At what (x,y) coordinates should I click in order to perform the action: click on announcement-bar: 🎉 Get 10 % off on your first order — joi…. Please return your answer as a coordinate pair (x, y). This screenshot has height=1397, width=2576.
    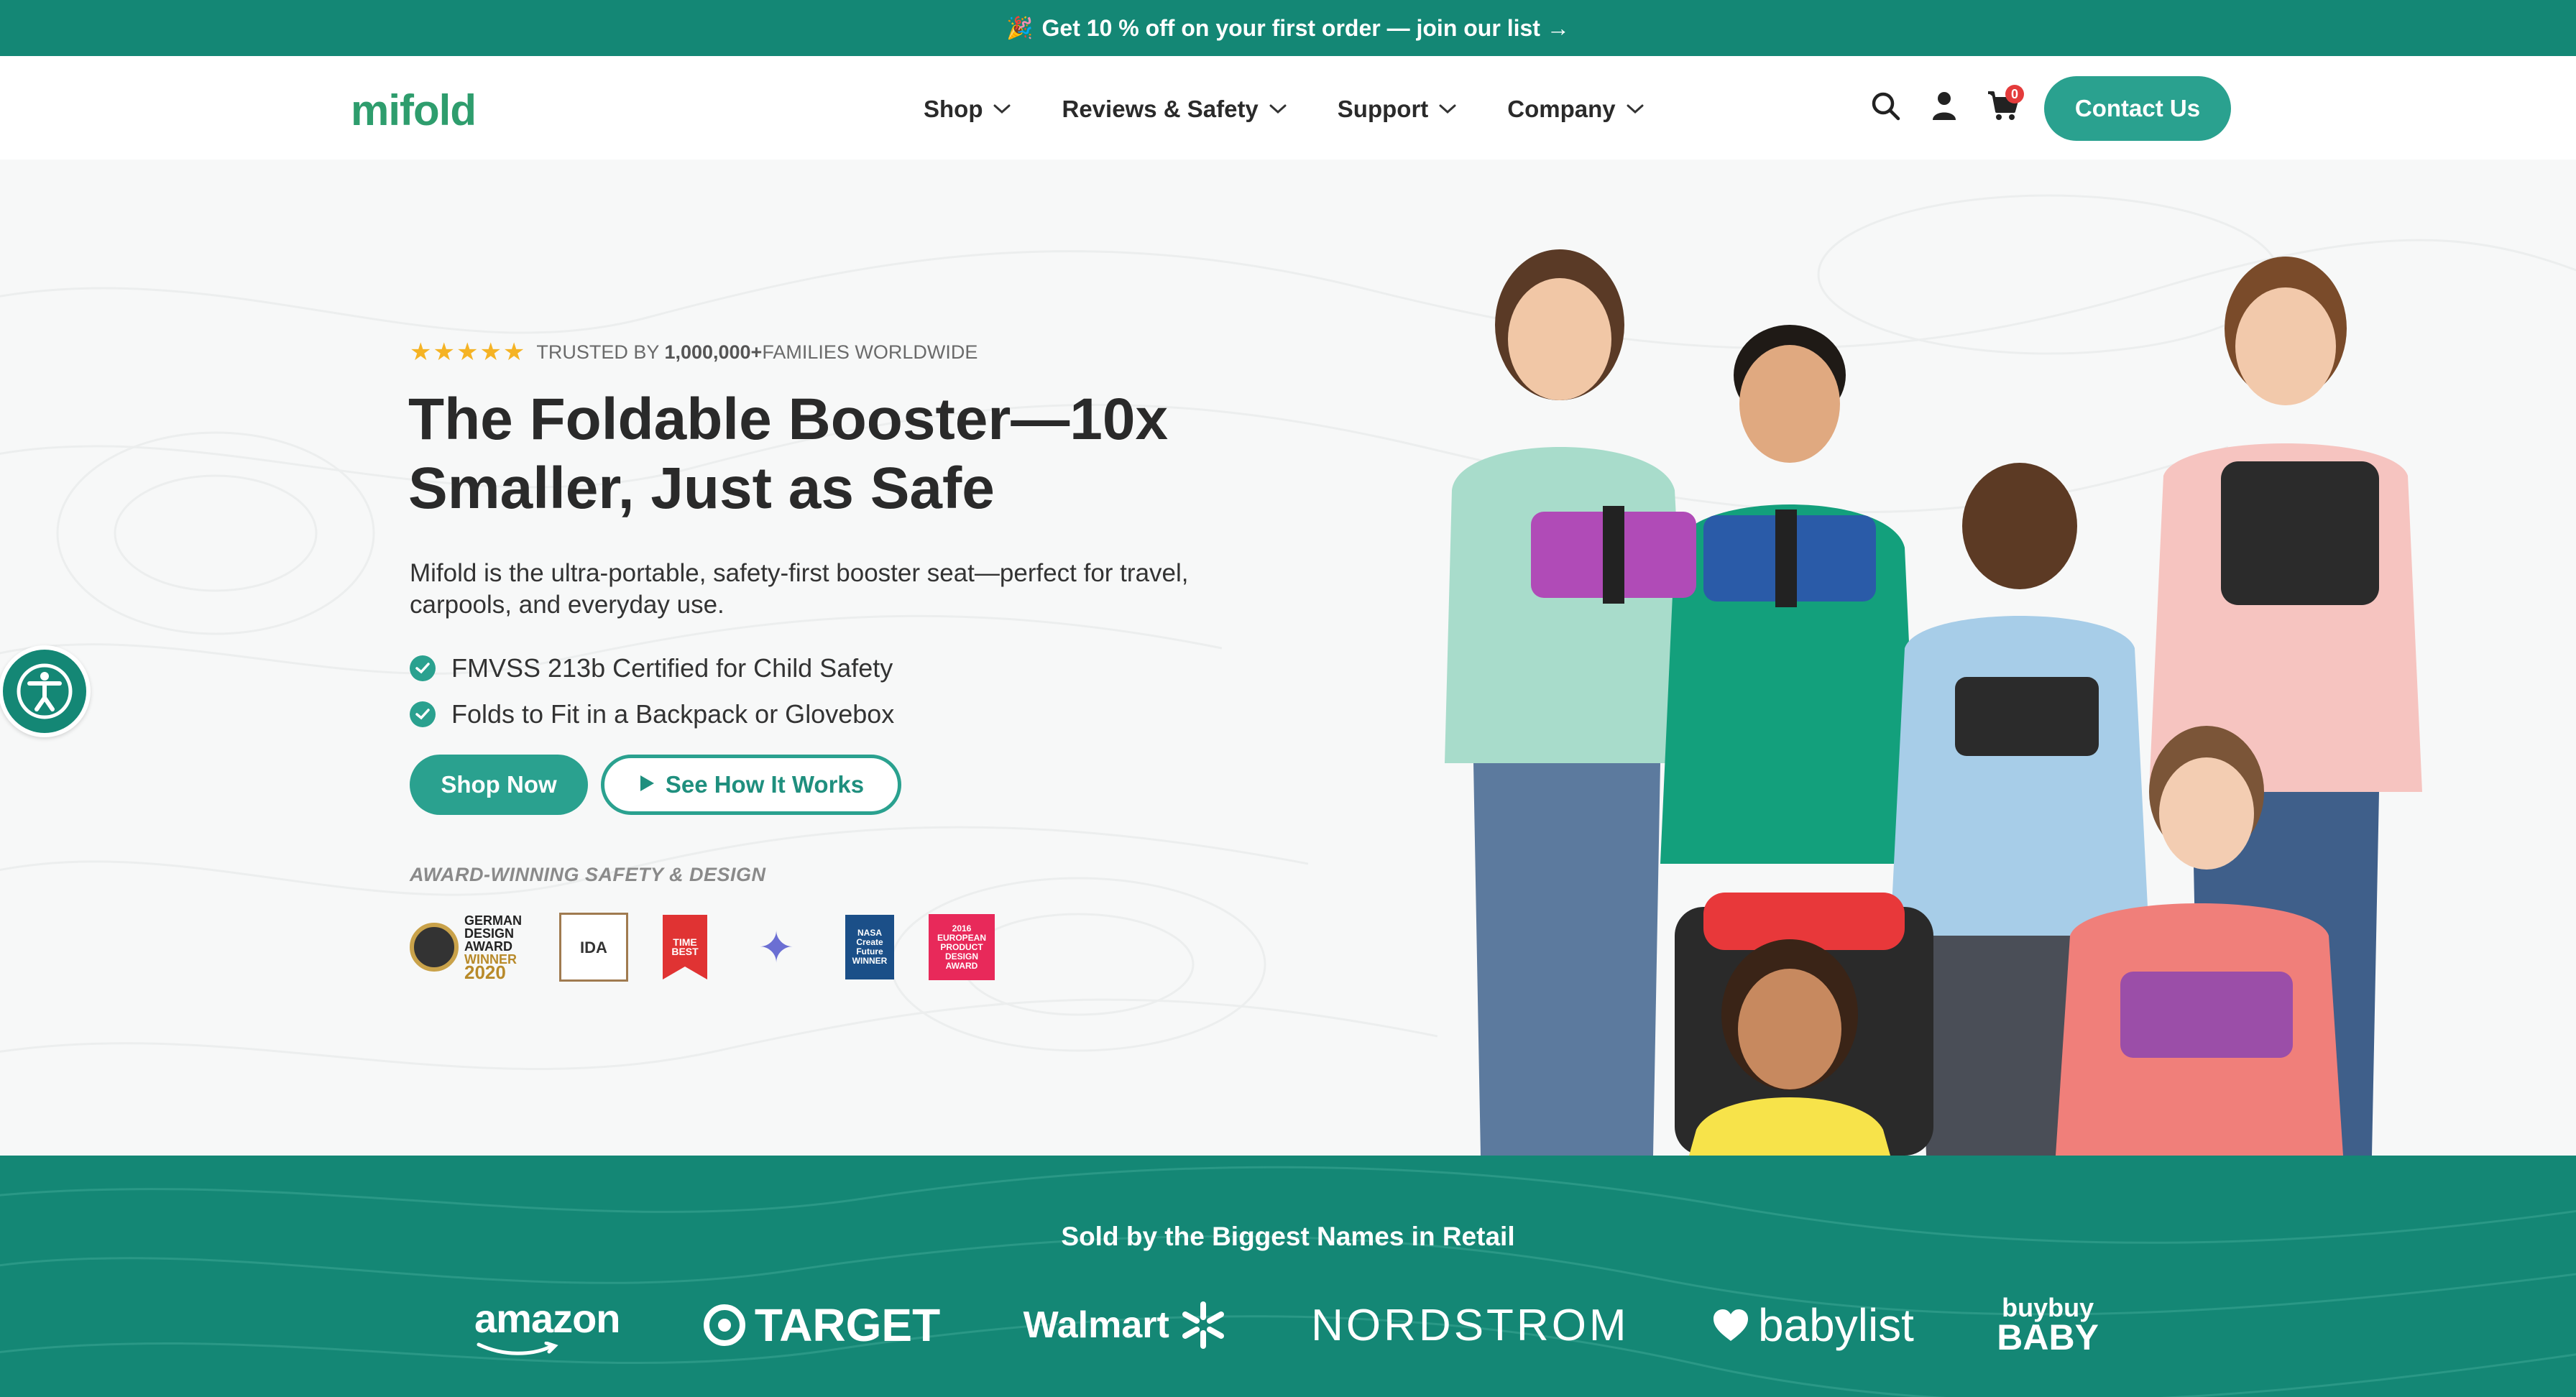
    Looking at the image, I should click on (1288, 28).